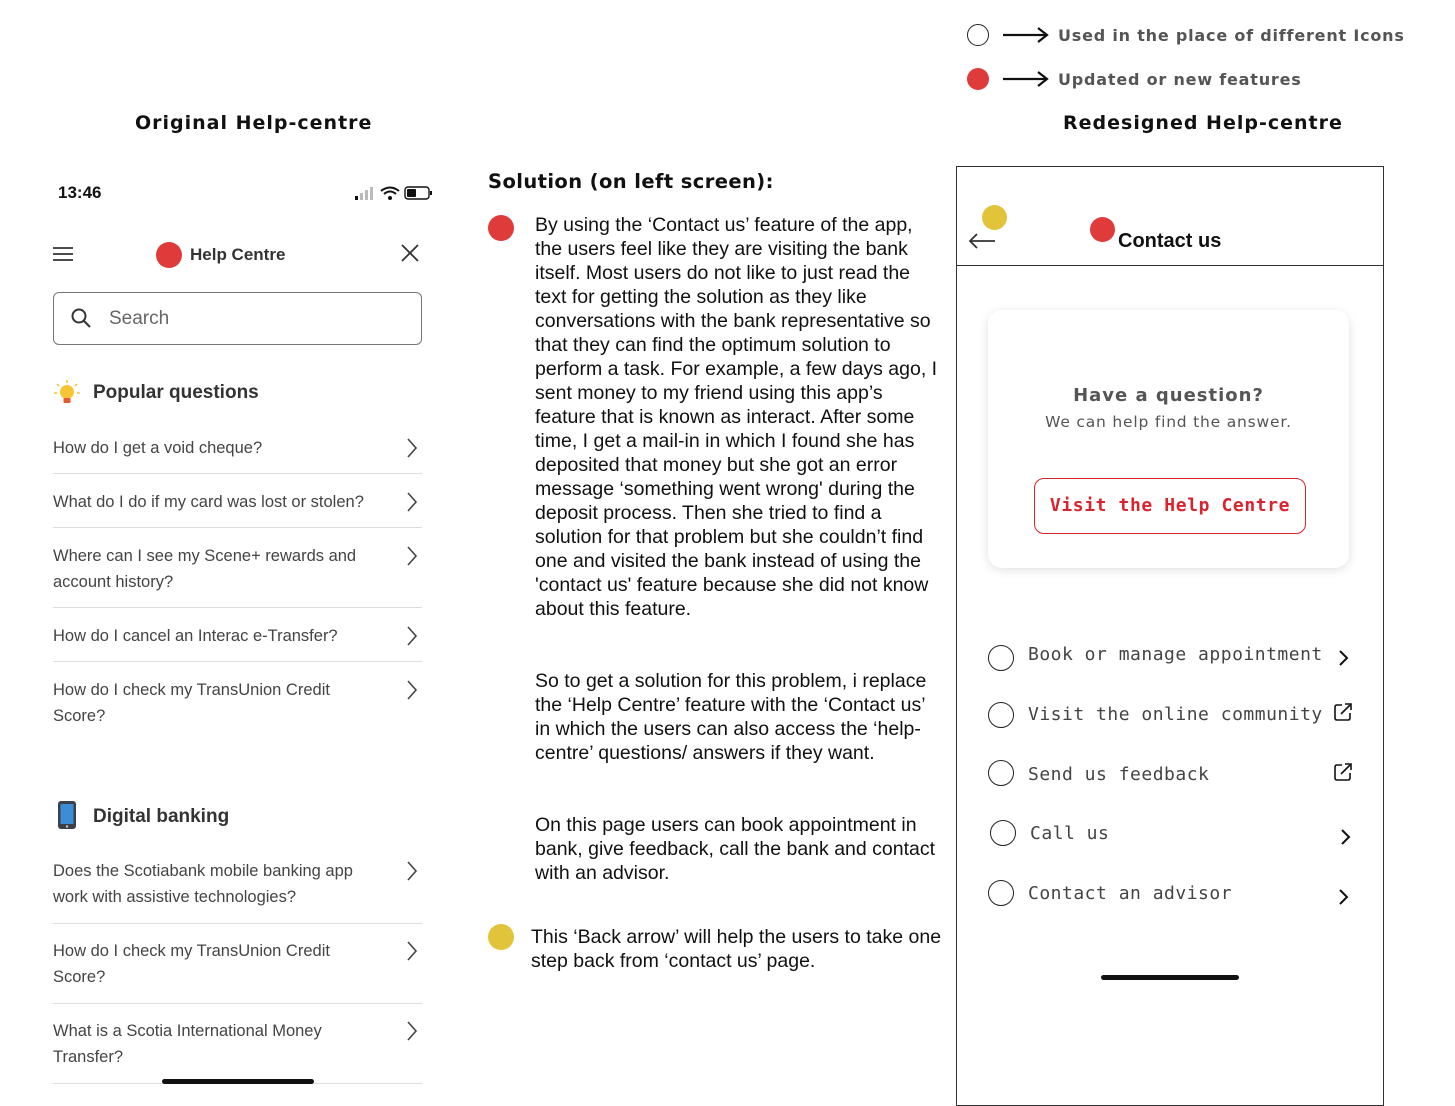  What do you see at coordinates (254, 123) in the screenshot?
I see `original-heading: Original Help-centre` at bounding box center [254, 123].